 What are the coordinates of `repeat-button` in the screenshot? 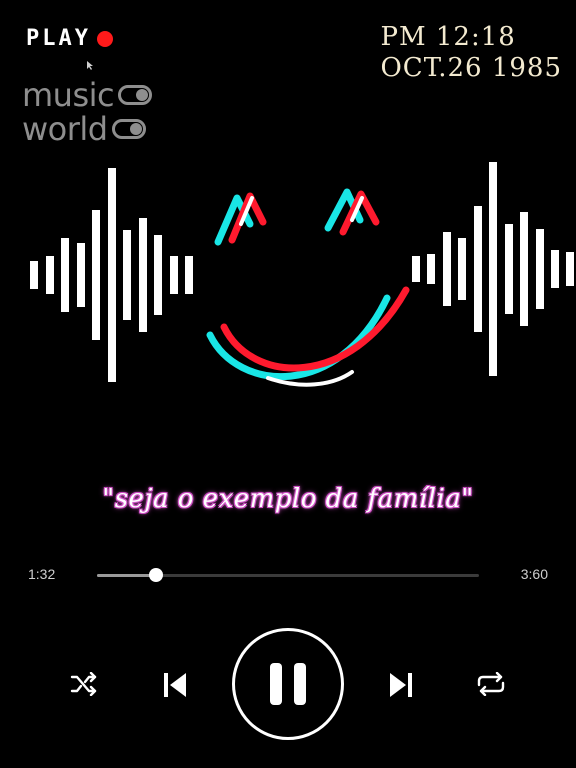 It's located at (491, 684).